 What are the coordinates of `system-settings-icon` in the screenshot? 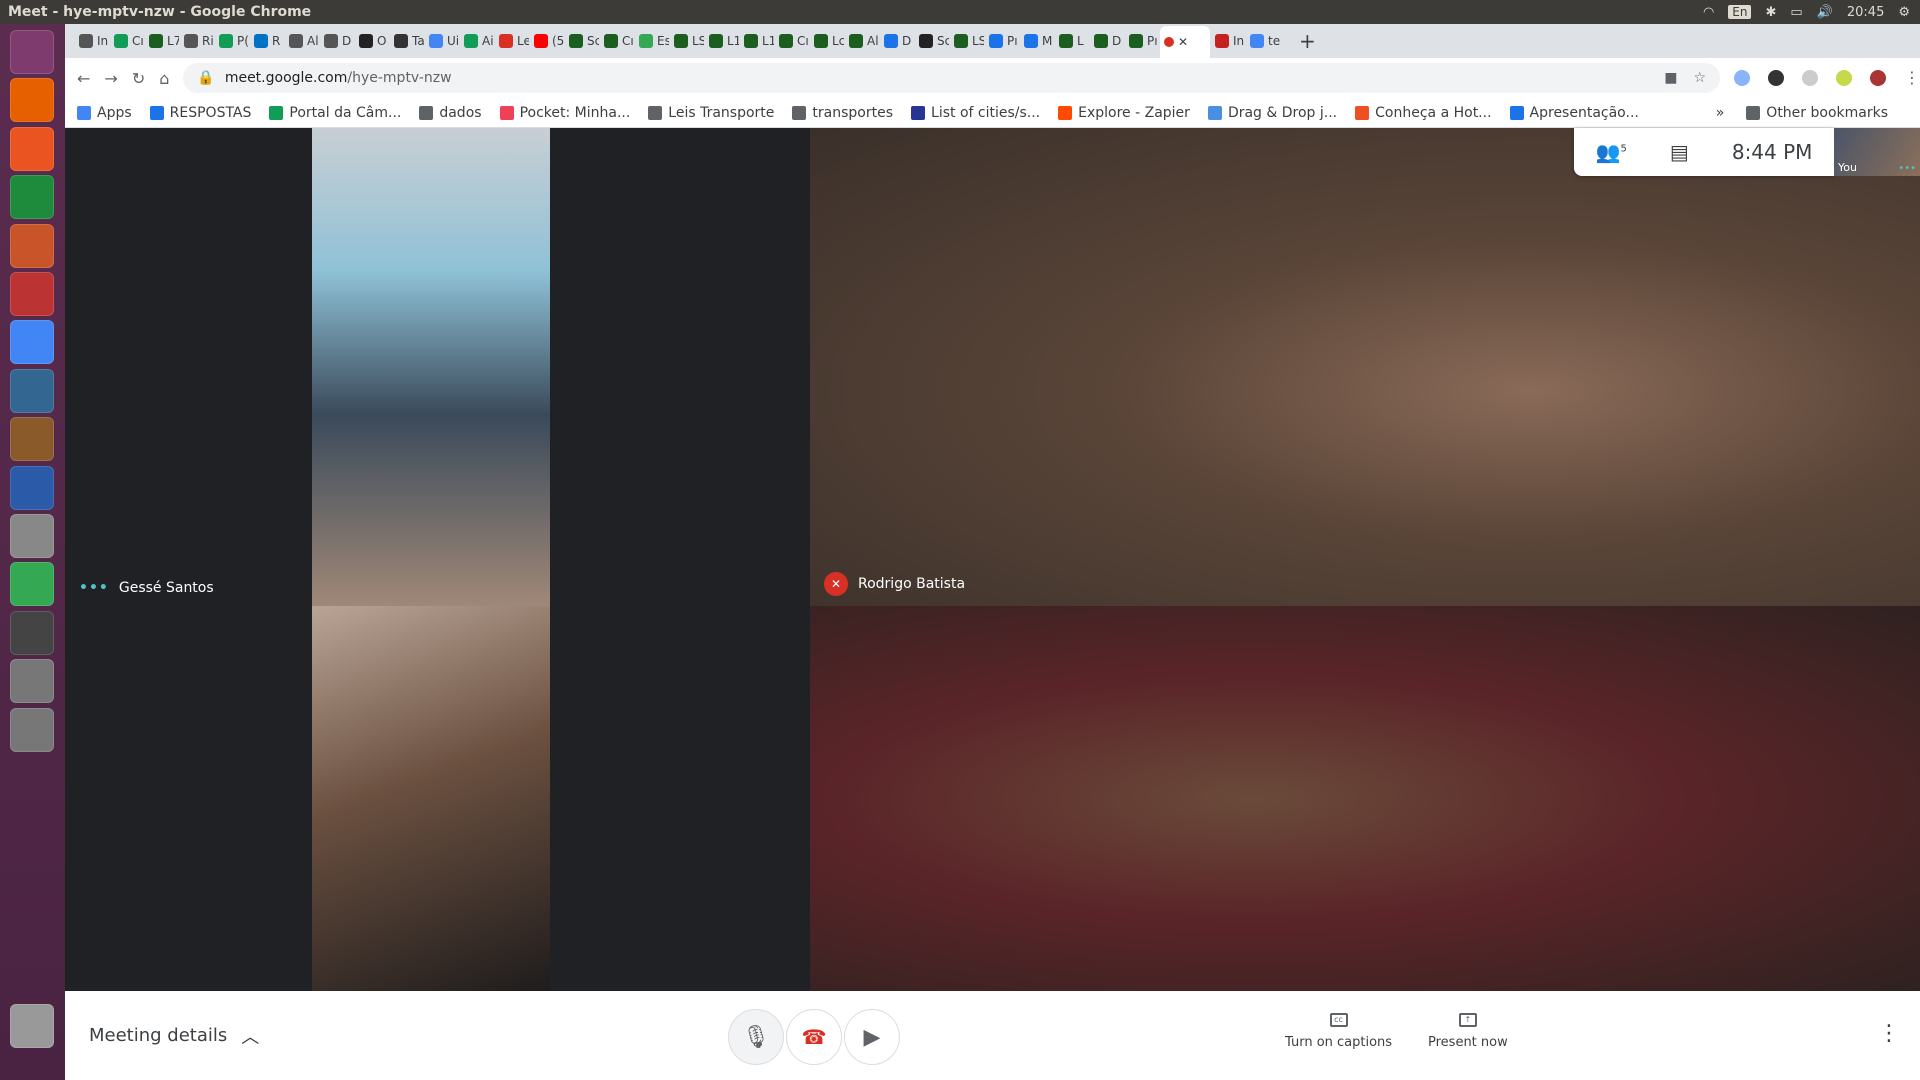 It's located at (32, 294).